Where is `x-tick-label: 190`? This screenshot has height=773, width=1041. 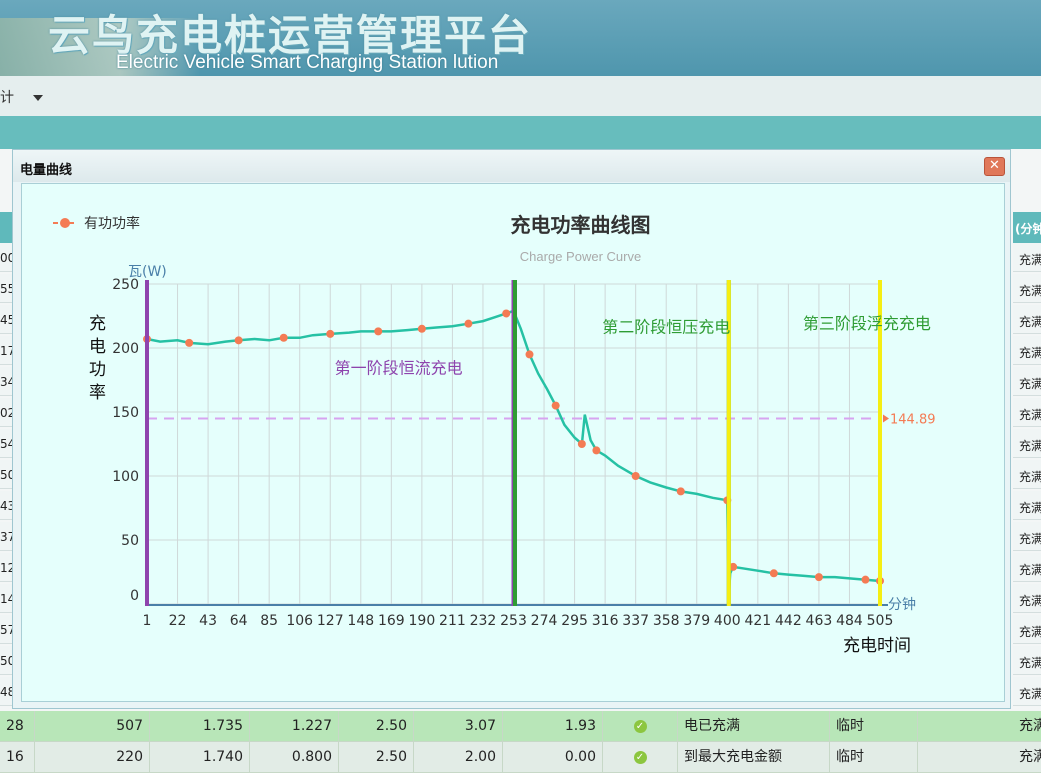 x-tick-label: 190 is located at coordinates (422, 621).